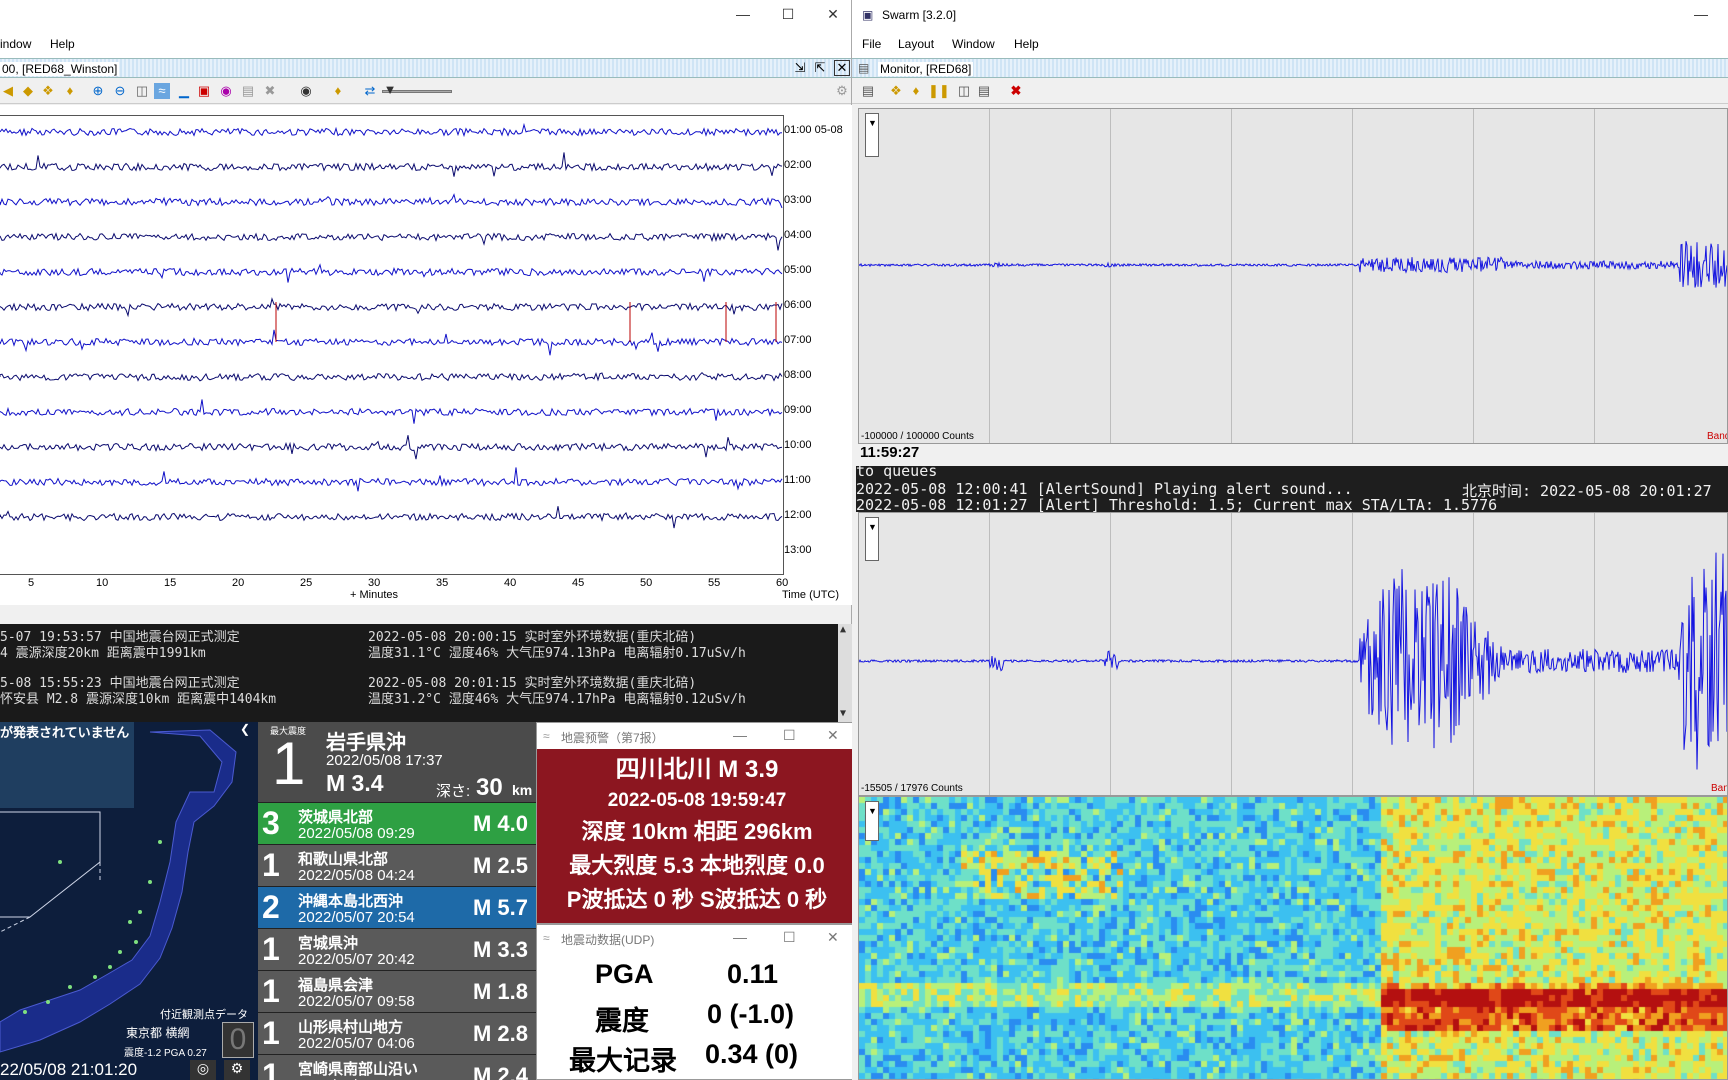 The height and width of the screenshot is (1080, 1728). Describe the element at coordinates (845, 673) in the screenshot. I see `ticker-scrollbar: ▲ ▼` at that location.